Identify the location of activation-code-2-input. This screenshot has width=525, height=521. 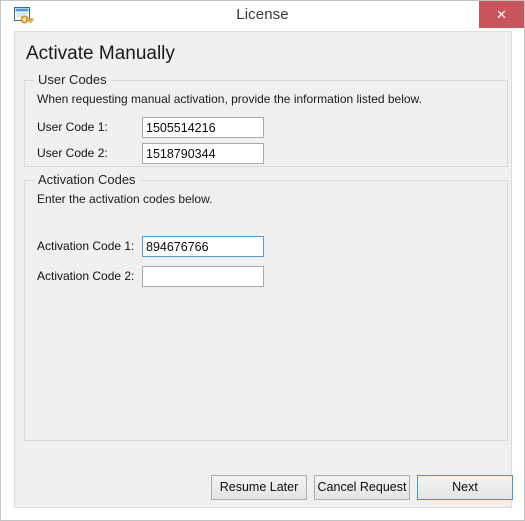
(203, 276).